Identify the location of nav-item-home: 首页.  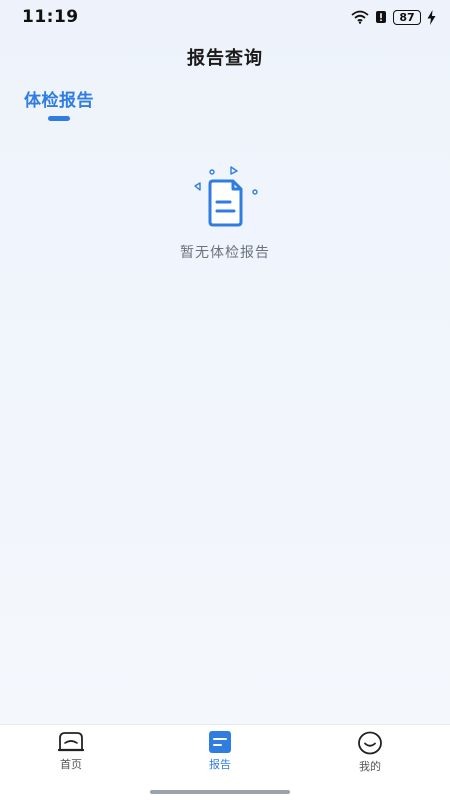
(71, 751).